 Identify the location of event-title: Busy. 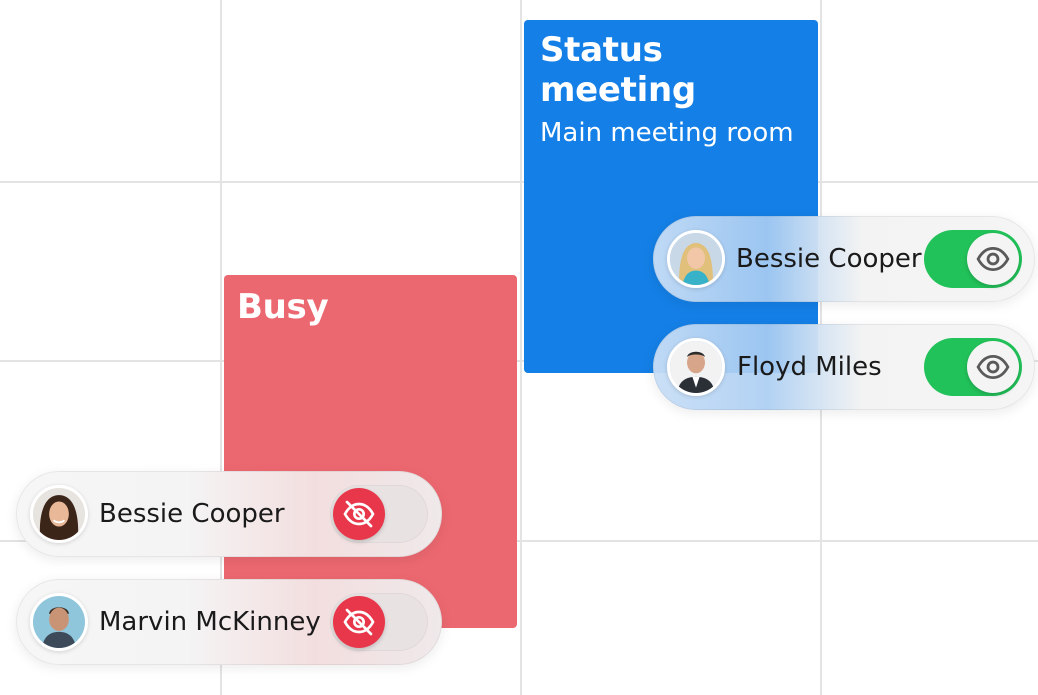
(283, 307).